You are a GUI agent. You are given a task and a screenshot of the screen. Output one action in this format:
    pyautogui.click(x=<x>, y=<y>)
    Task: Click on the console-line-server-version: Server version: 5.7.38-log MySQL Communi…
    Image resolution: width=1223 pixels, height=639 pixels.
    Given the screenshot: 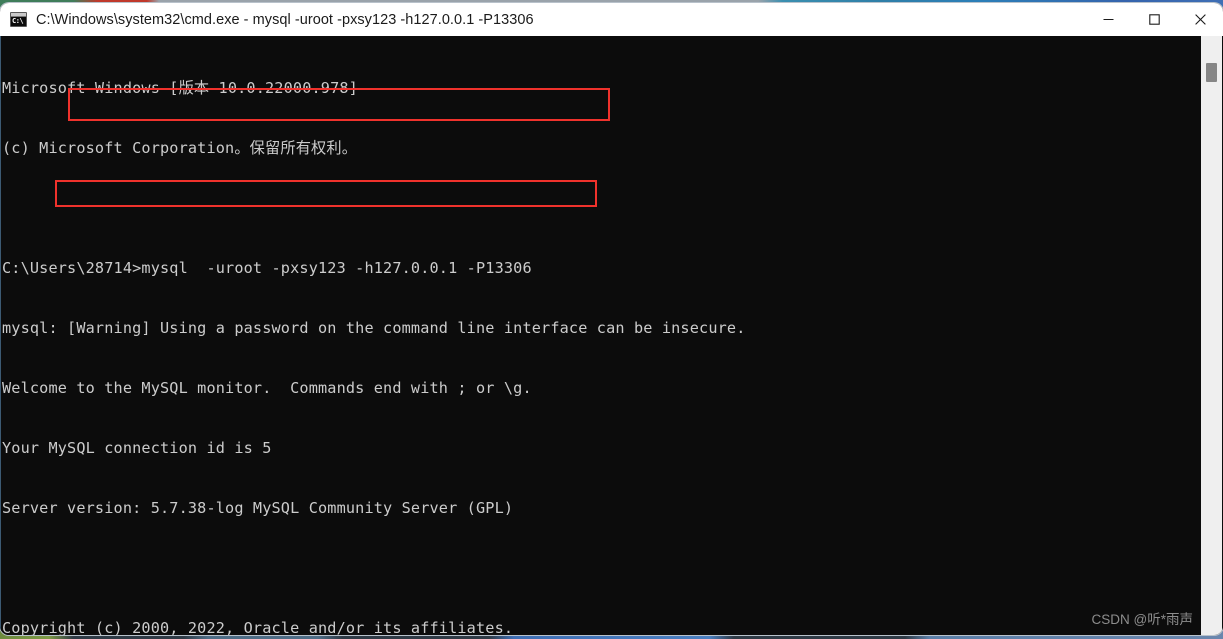 What is the action you would take?
    pyautogui.click(x=258, y=508)
    